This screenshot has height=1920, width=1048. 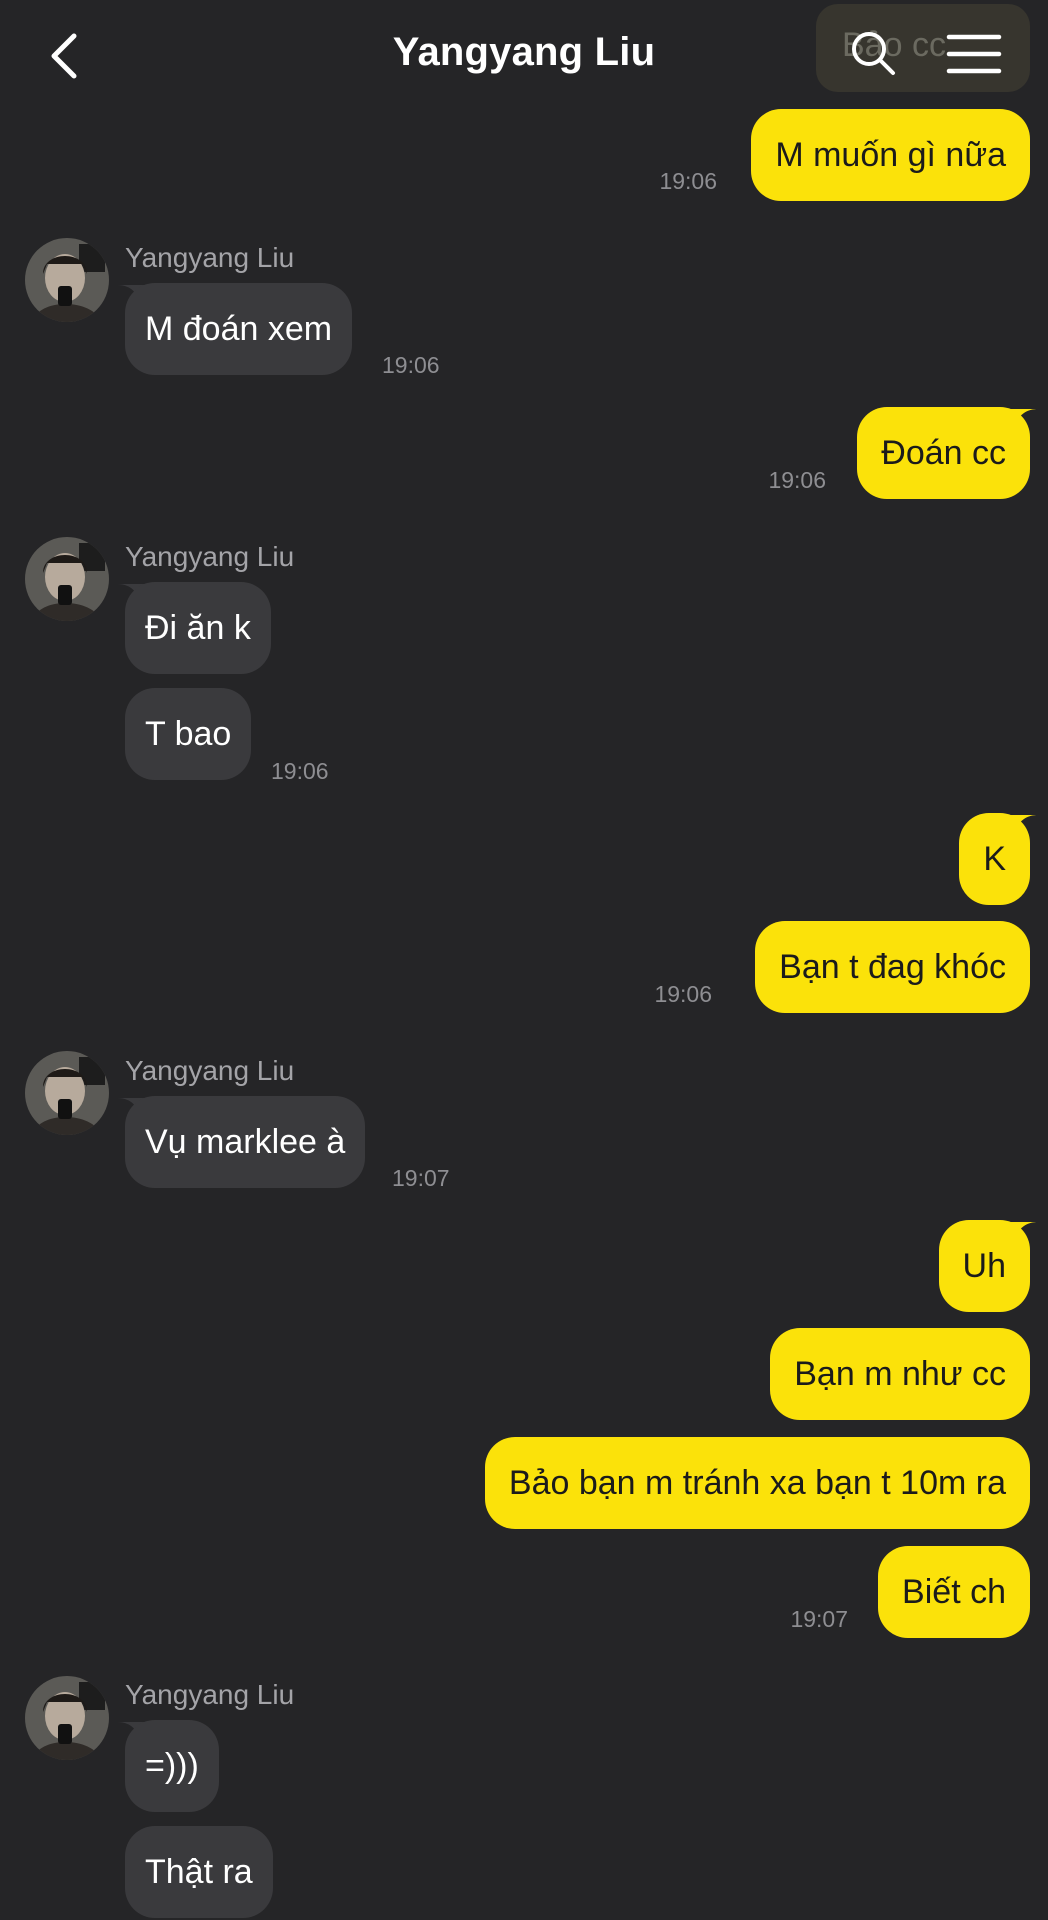 I want to click on menu-icon, so click(x=974, y=54).